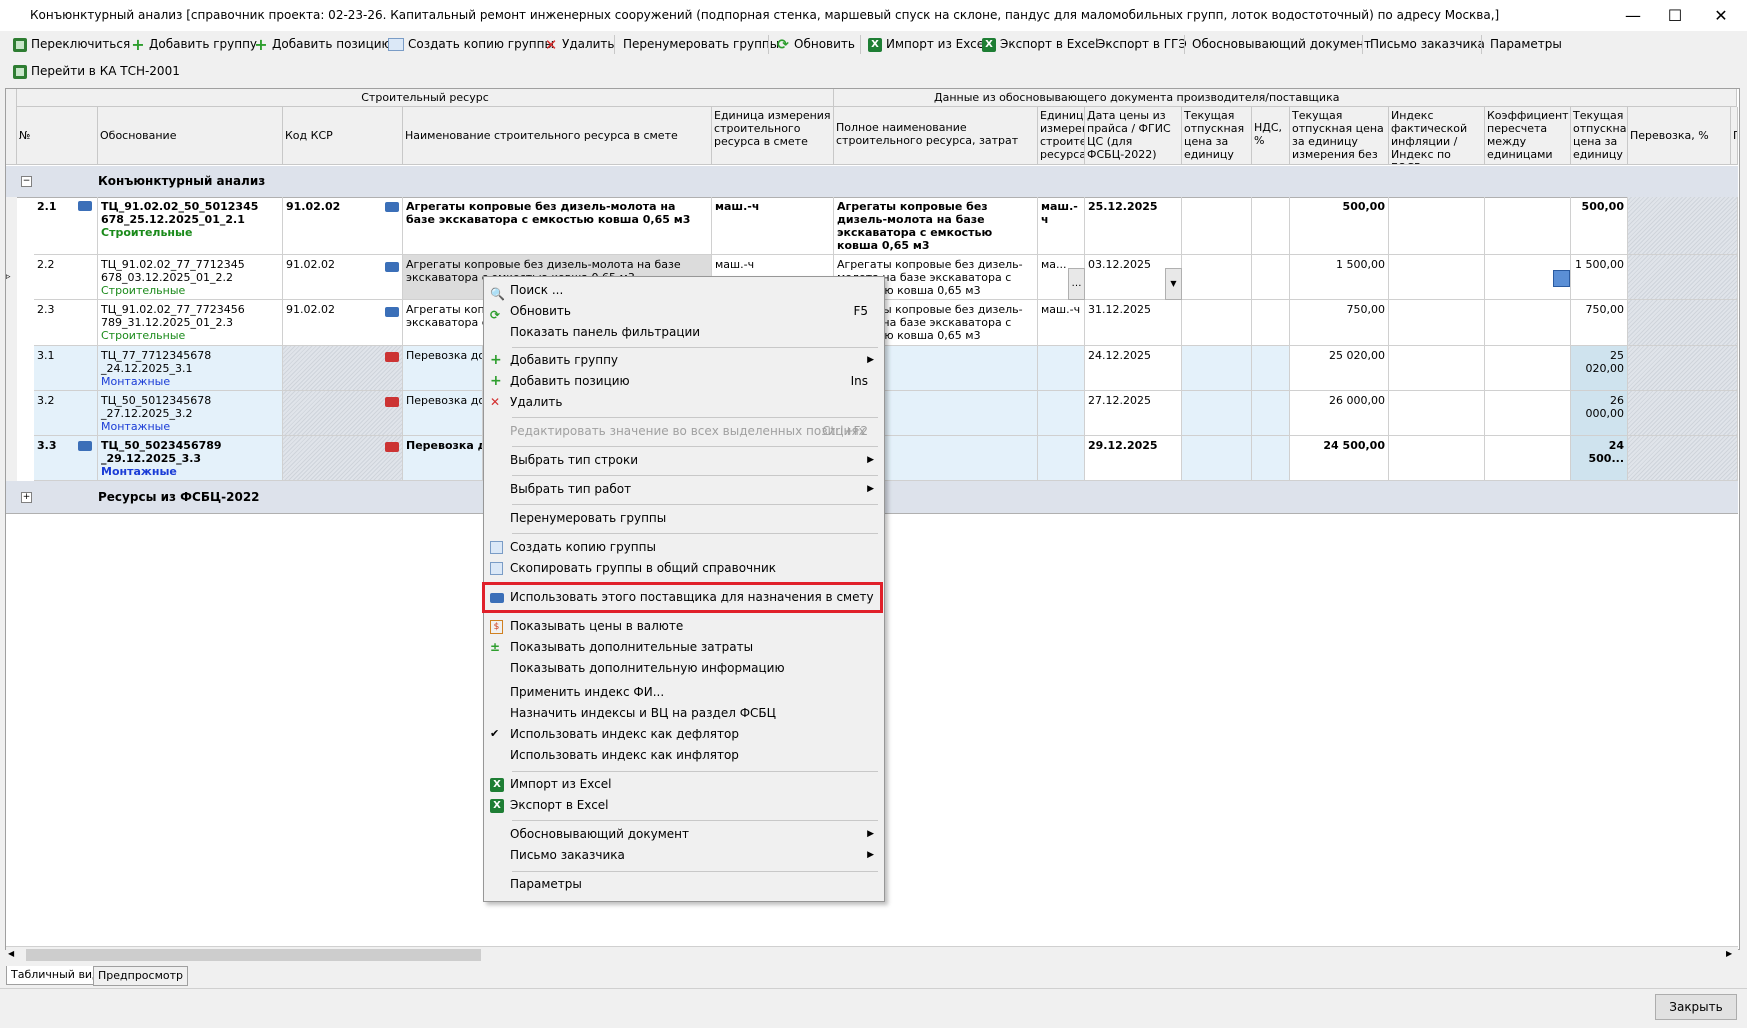 Image resolution: width=1747 pixels, height=1028 pixels. What do you see at coordinates (1339, 226) in the screenshot?
I see `cell-curprice2: 500,00` at bounding box center [1339, 226].